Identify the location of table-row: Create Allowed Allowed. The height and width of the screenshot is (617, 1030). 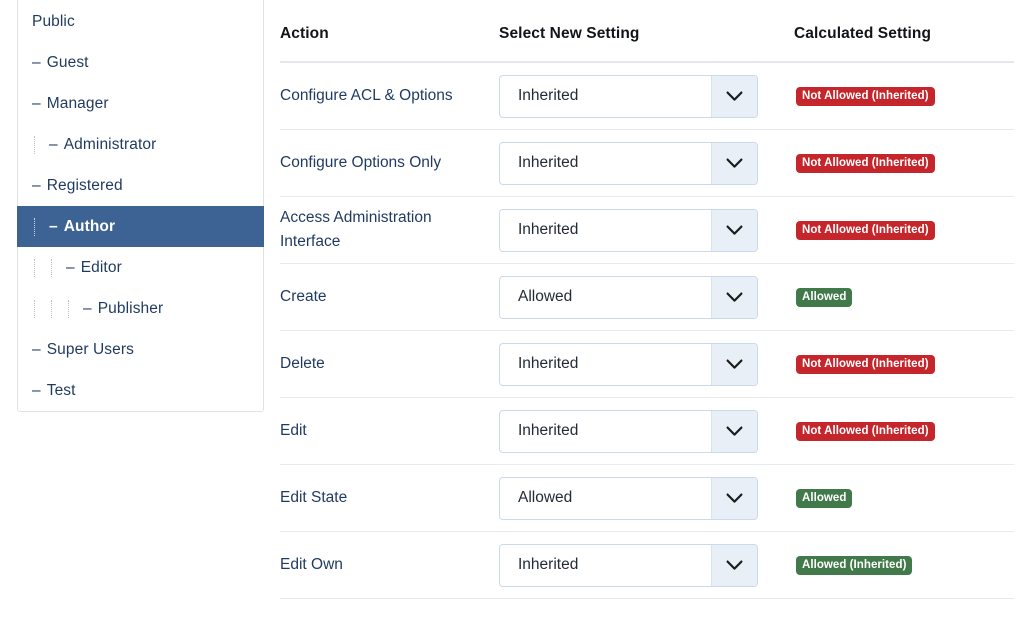
(647, 297).